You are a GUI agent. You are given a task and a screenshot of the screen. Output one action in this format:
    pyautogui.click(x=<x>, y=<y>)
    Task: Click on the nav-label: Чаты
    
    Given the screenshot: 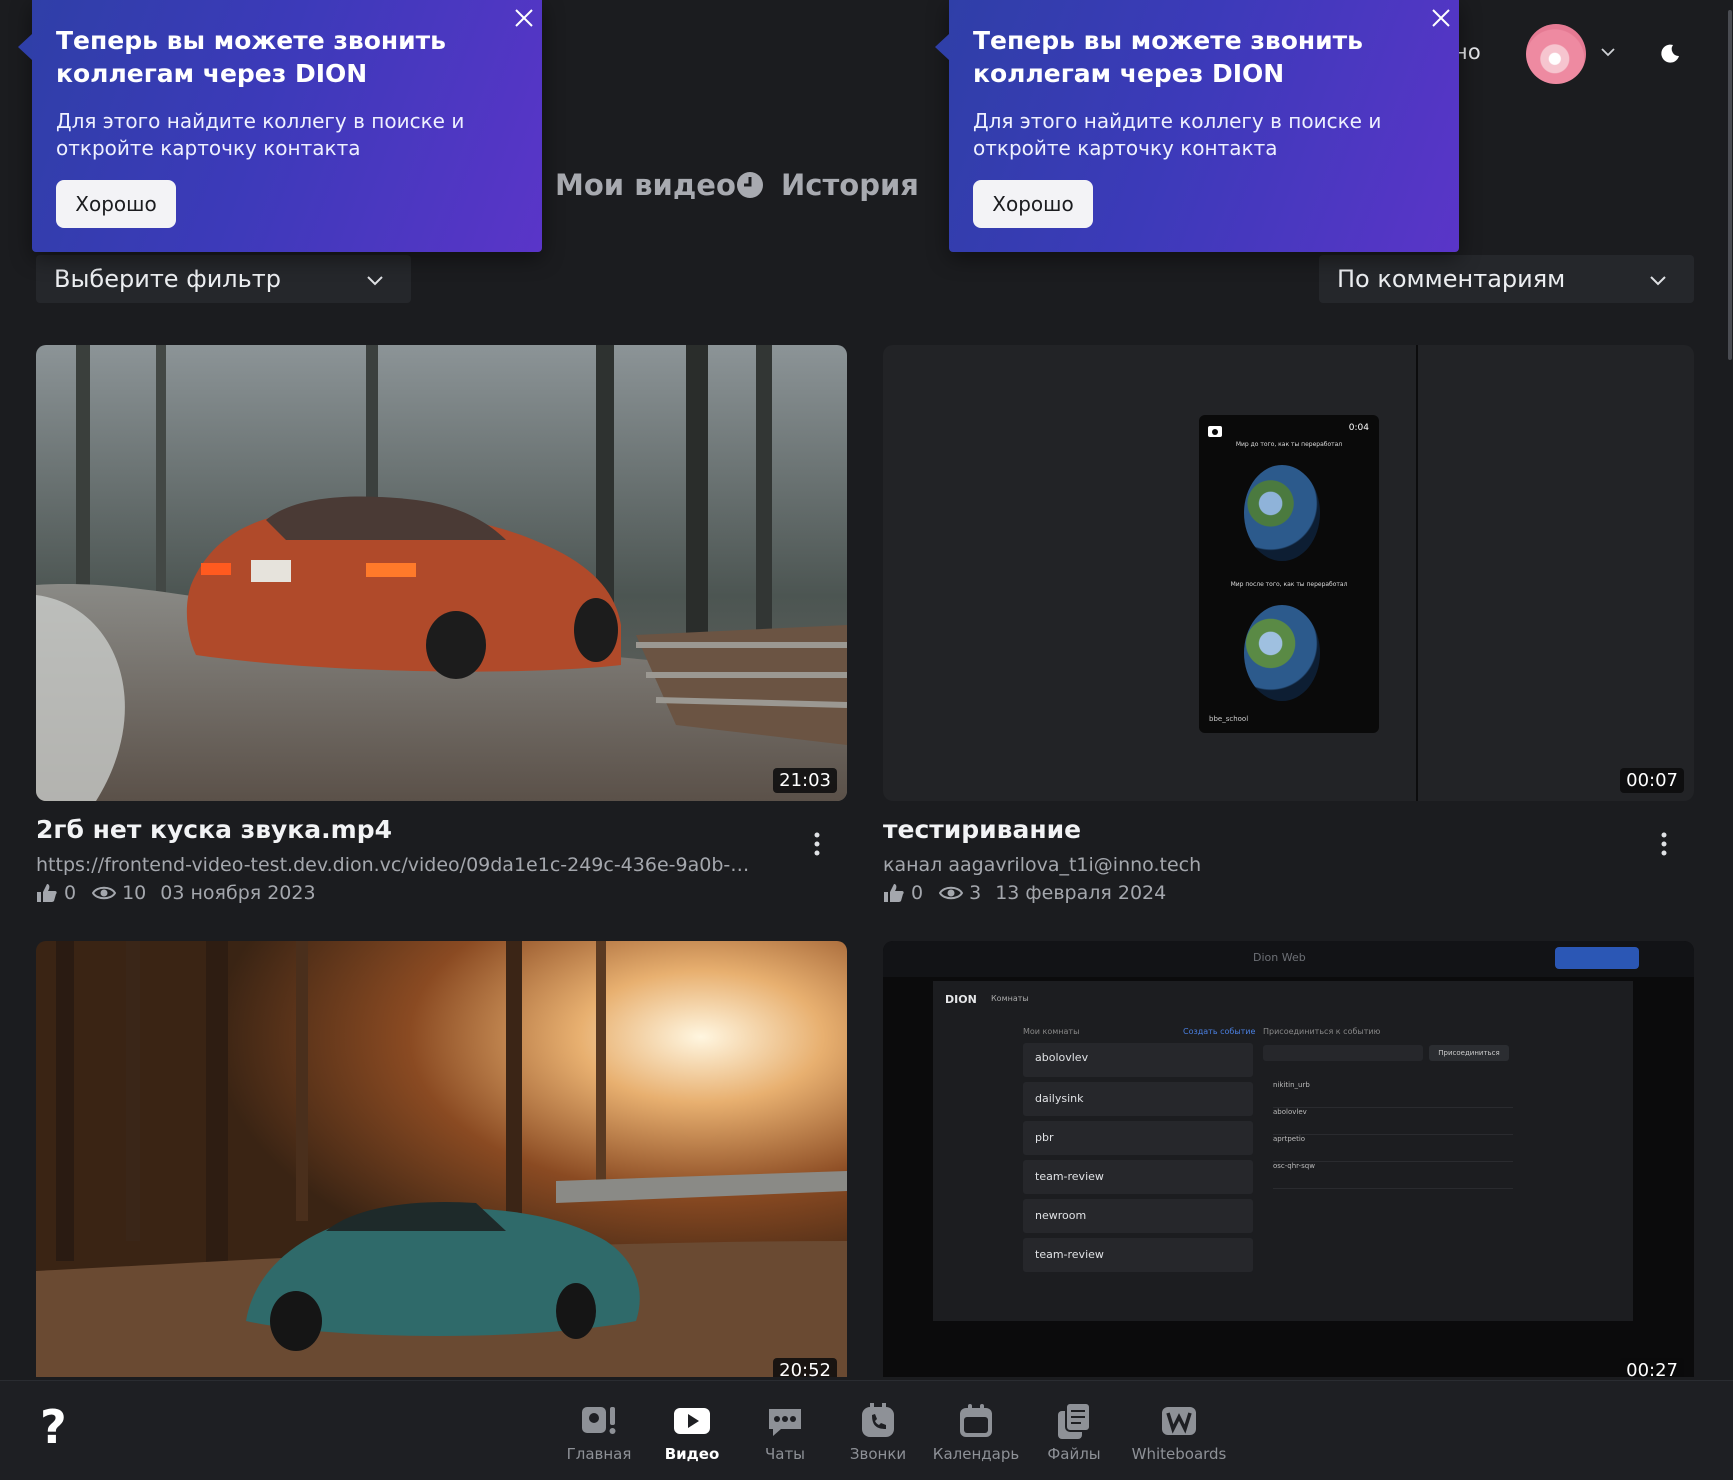 What is the action you would take?
    pyautogui.click(x=785, y=1454)
    